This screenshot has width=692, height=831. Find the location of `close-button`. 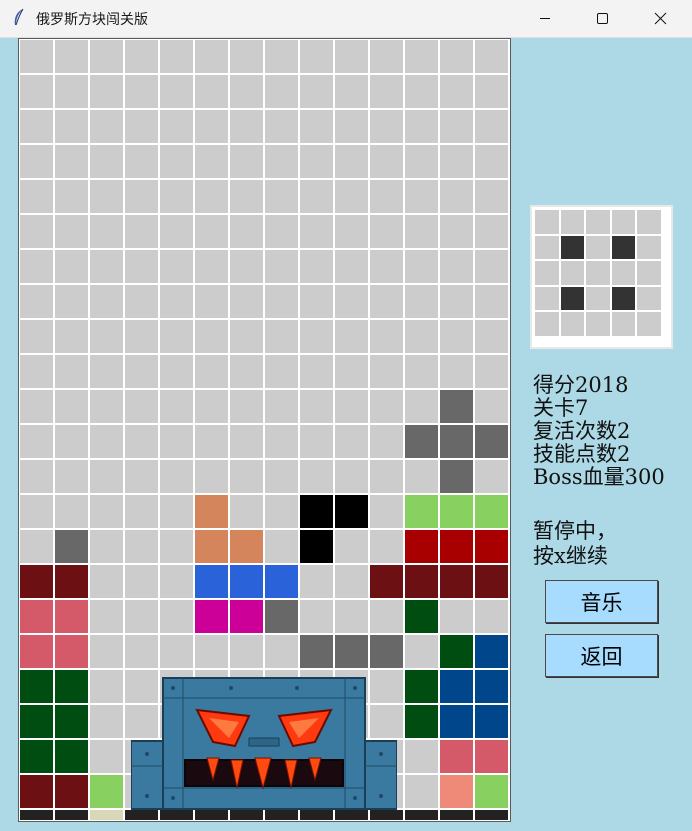

close-button is located at coordinates (661, 18).